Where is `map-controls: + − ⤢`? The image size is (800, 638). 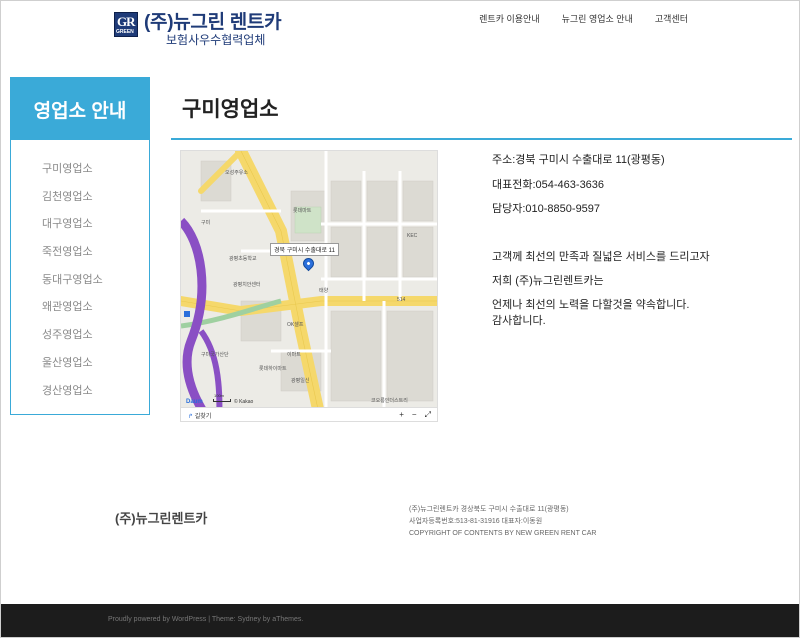
map-controls: + − ⤢ is located at coordinates (415, 415).